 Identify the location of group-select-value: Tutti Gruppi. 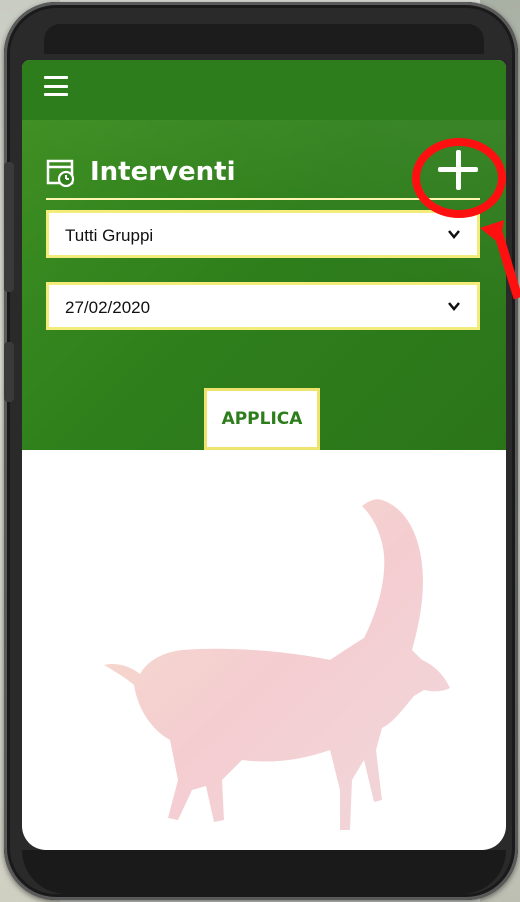
(109, 235).